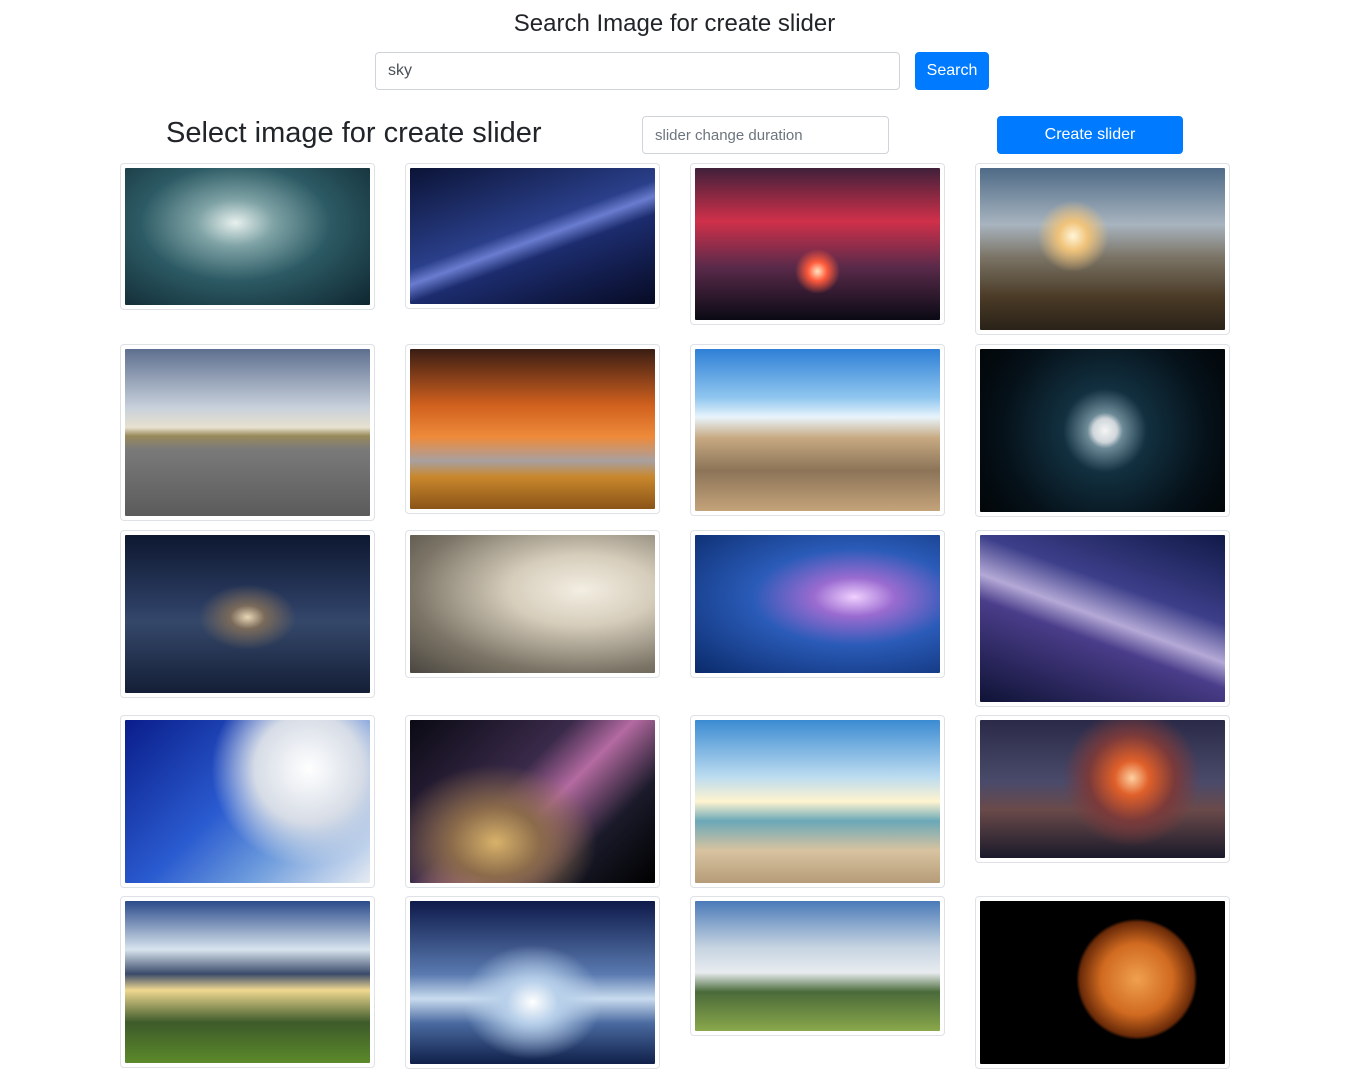 This screenshot has height=1078, width=1349. I want to click on road-image, so click(247, 432).